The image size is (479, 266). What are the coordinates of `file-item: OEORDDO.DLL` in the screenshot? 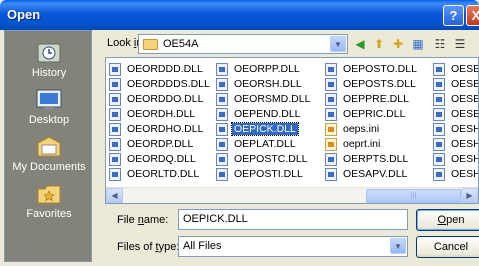 It's located at (160, 99).